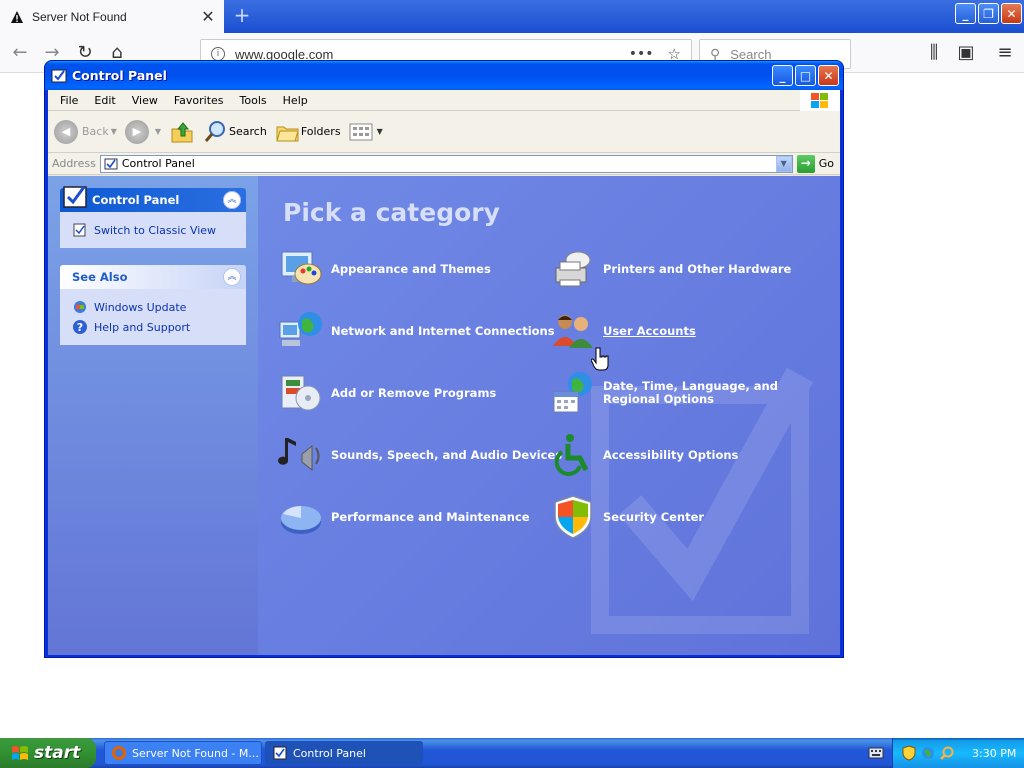 The width and height of the screenshot is (1024, 768). Describe the element at coordinates (512, 16) in the screenshot. I see `browser-tab-strip: Server Not Found ✕ + _ ❐ ✕` at that location.